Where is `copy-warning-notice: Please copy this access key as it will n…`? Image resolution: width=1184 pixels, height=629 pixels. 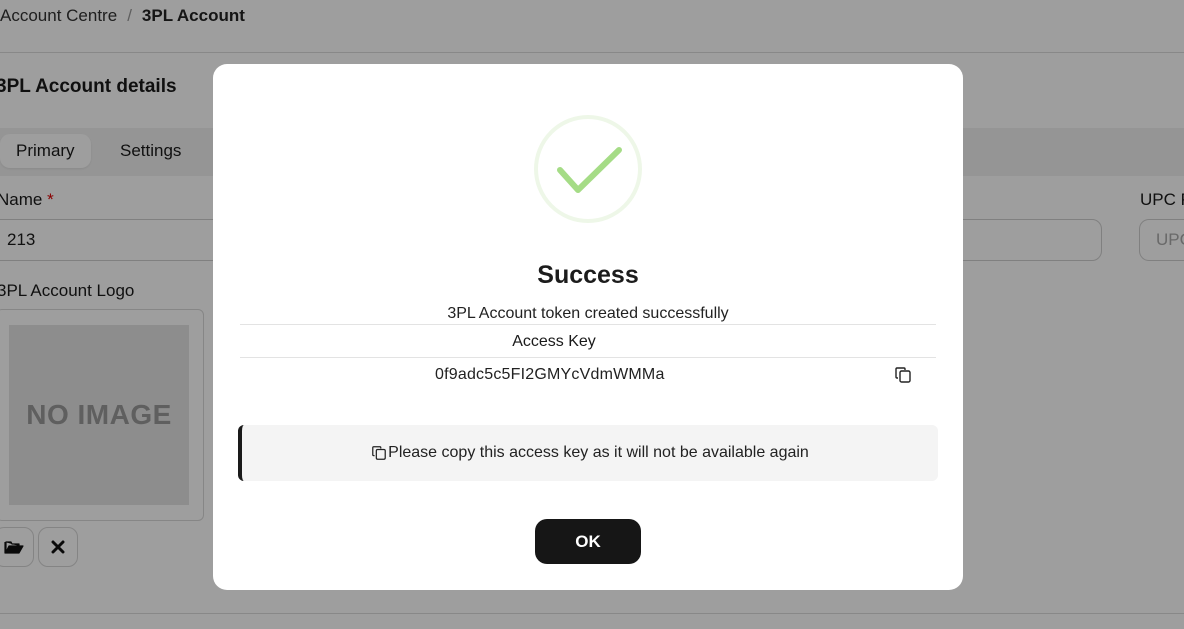
copy-warning-notice: Please copy this access key as it will n… is located at coordinates (588, 453).